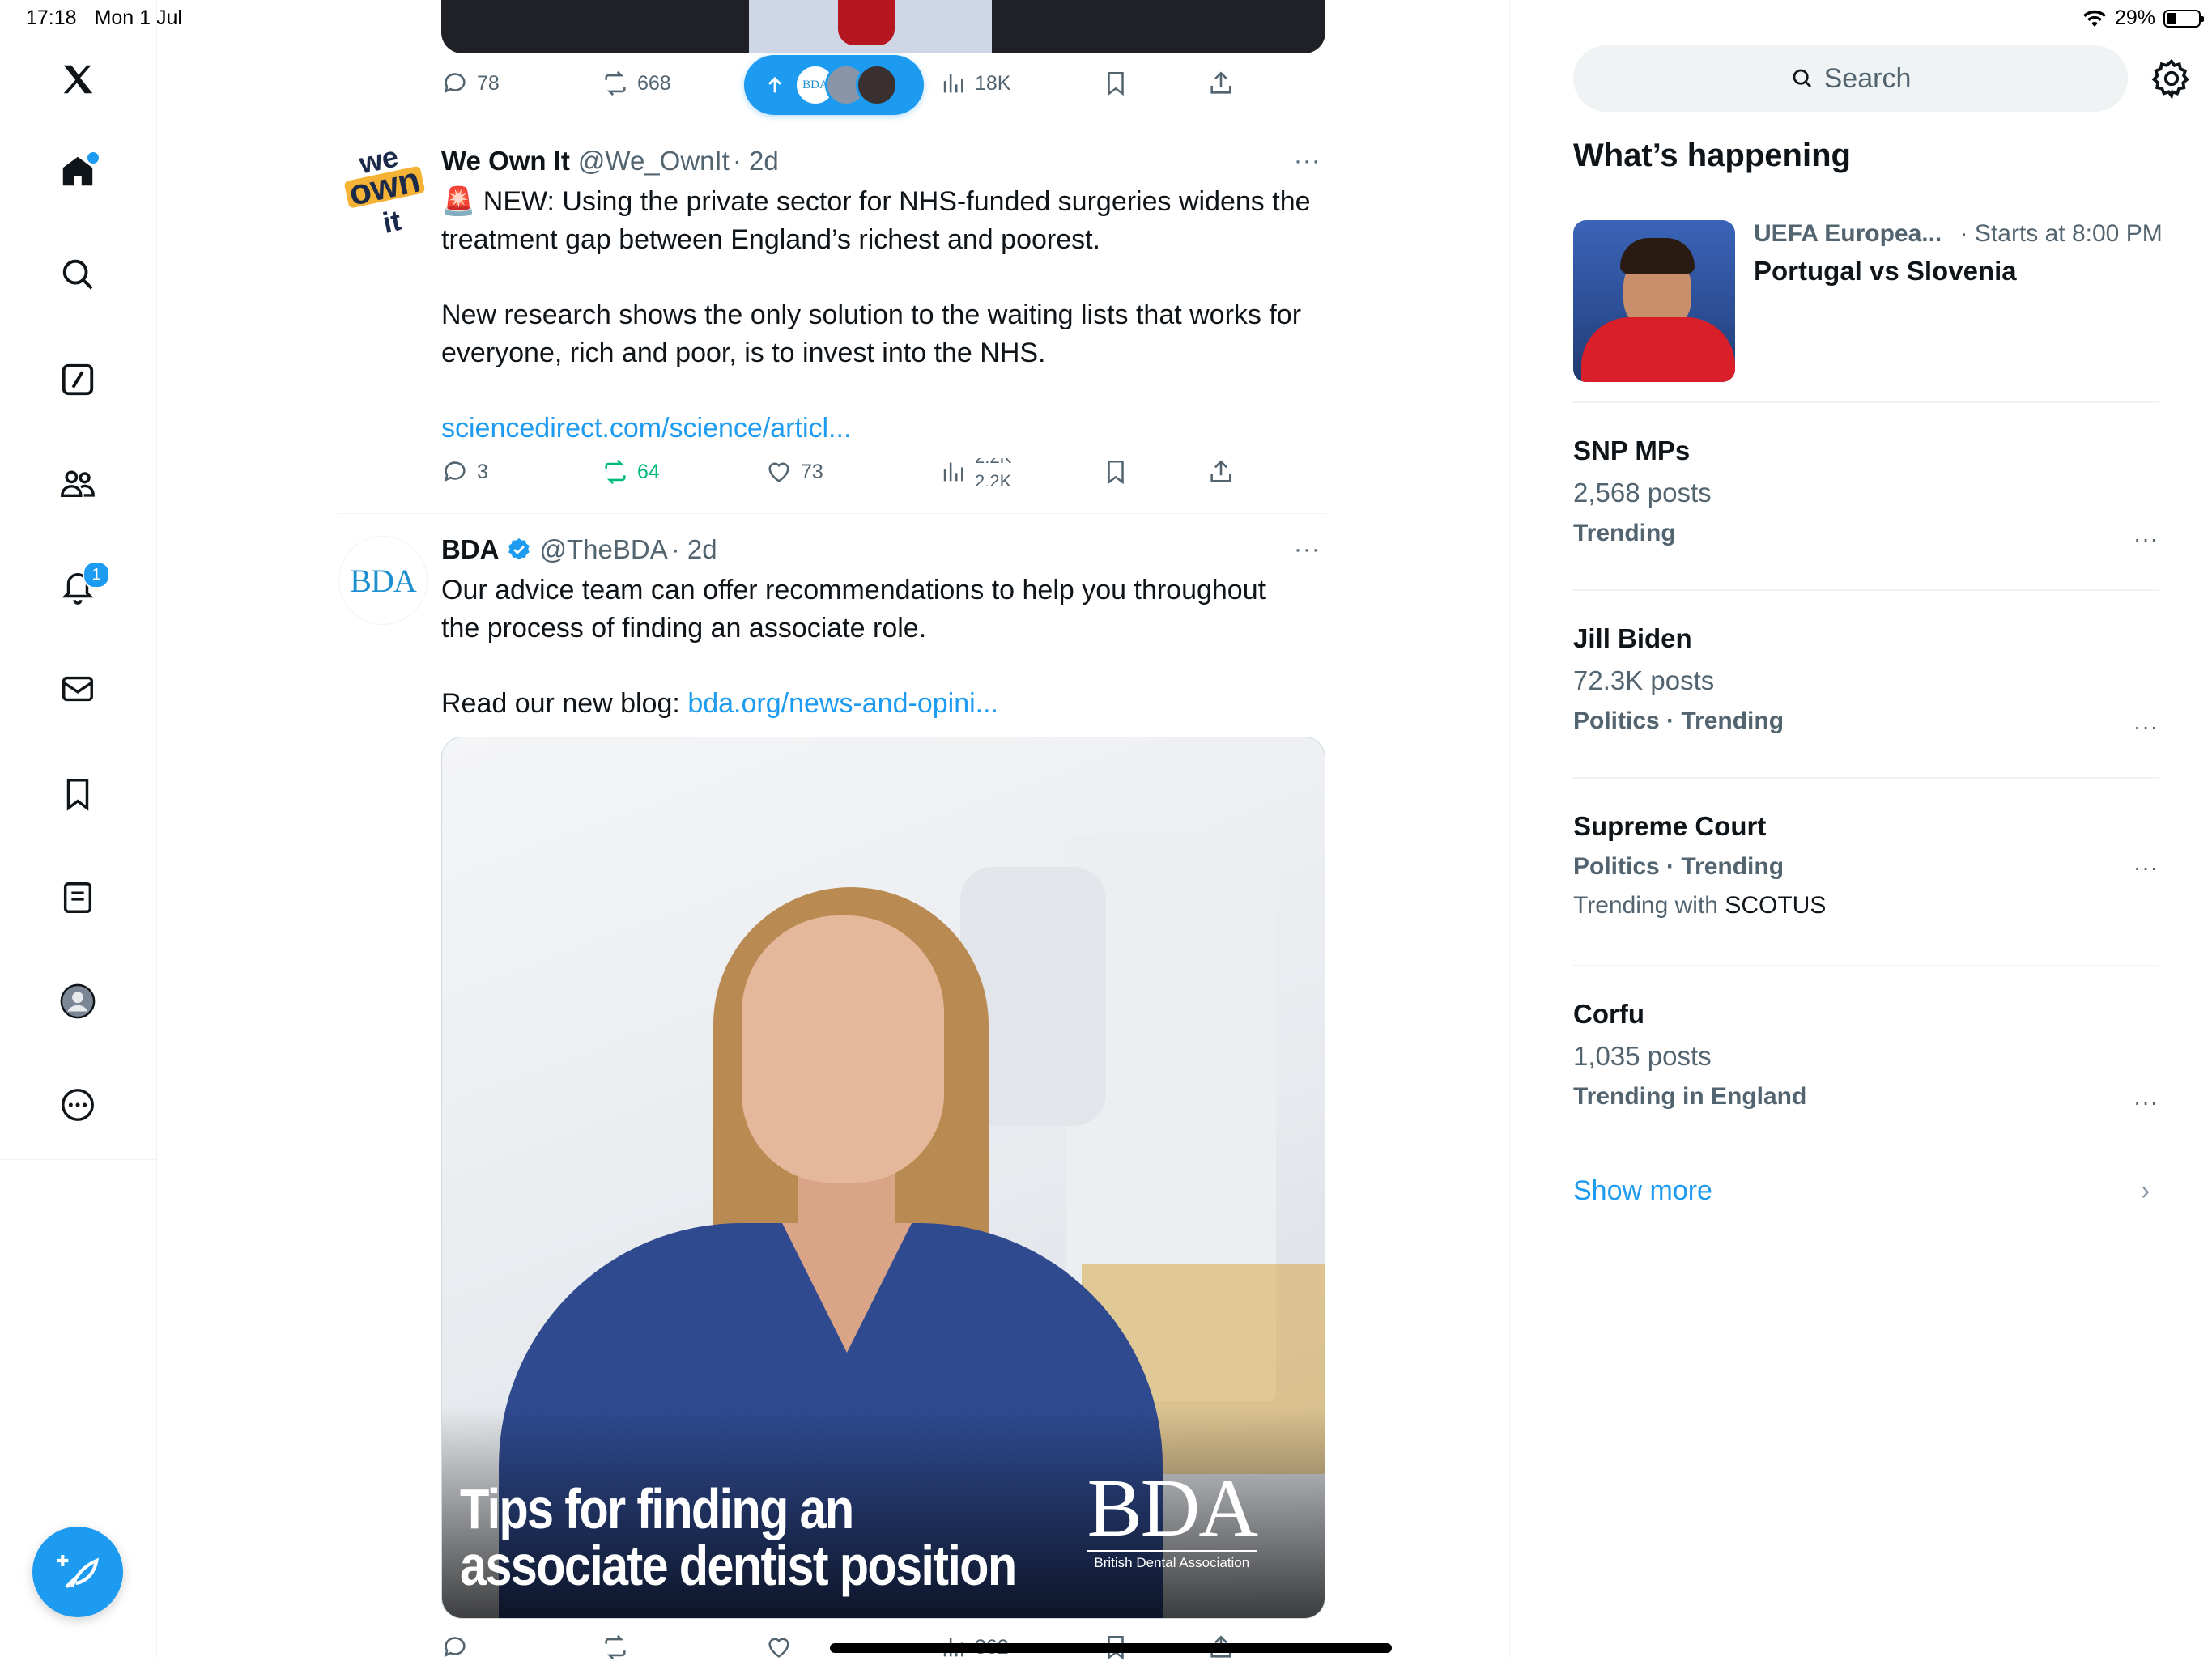 This screenshot has height=1661, width=2212. Describe the element at coordinates (77, 484) in the screenshot. I see `communities-icon` at that location.